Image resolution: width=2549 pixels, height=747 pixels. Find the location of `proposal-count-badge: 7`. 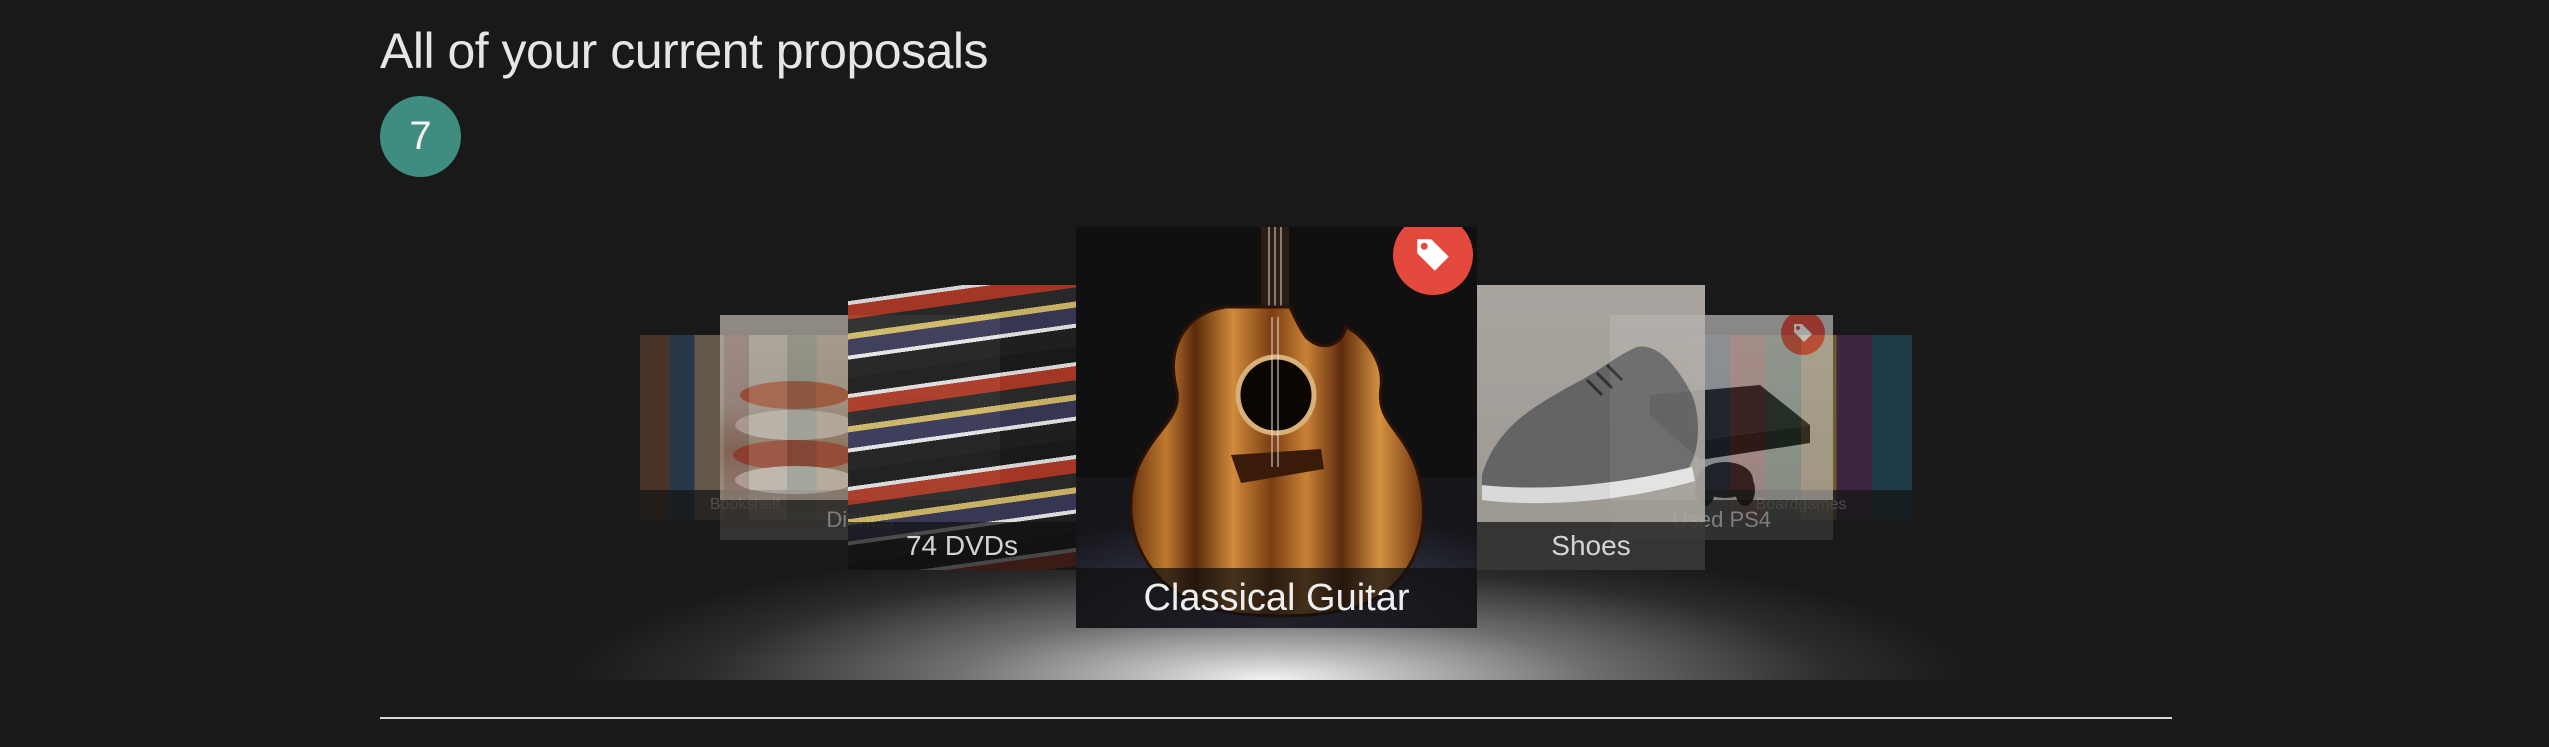

proposal-count-badge: 7 is located at coordinates (420, 136).